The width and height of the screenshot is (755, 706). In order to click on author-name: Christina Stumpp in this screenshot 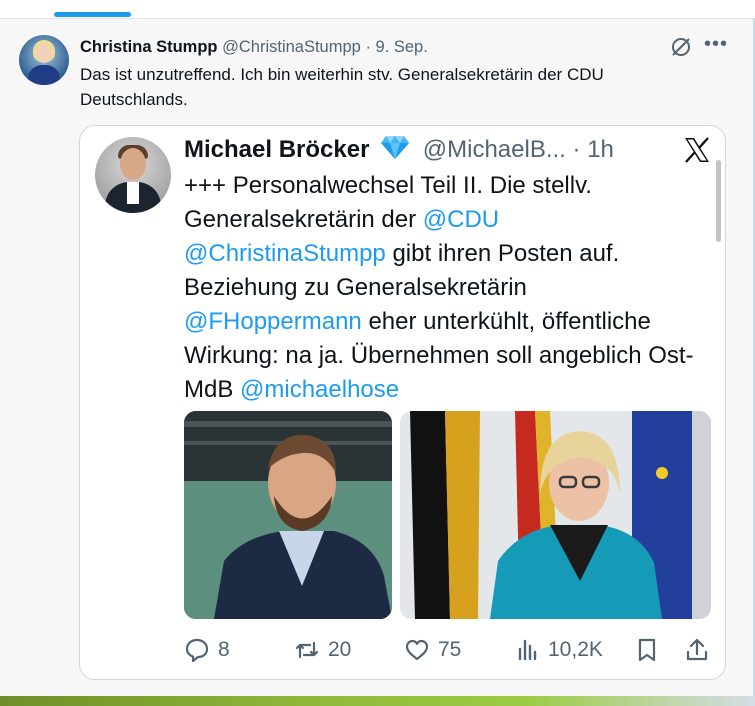, I will do `click(149, 47)`.